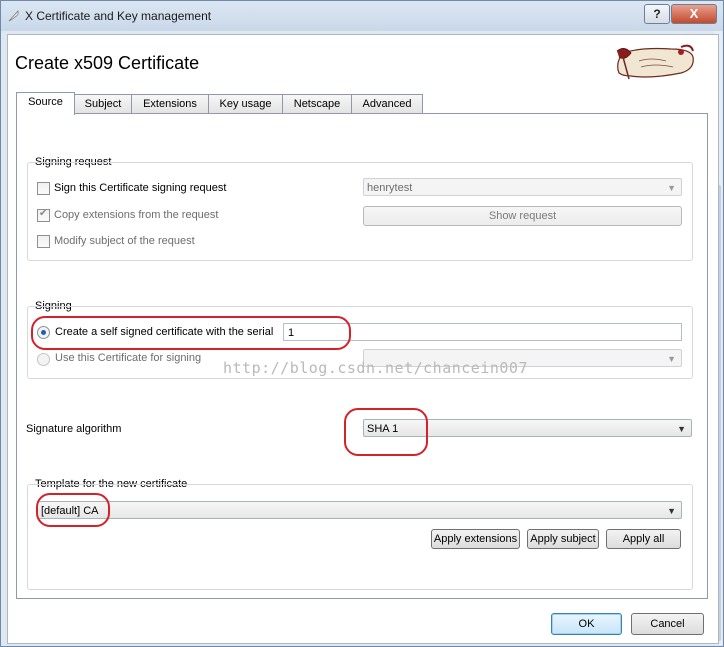 Image resolution: width=724 pixels, height=647 pixels. I want to click on tab-advanced: Advanced, so click(387, 103).